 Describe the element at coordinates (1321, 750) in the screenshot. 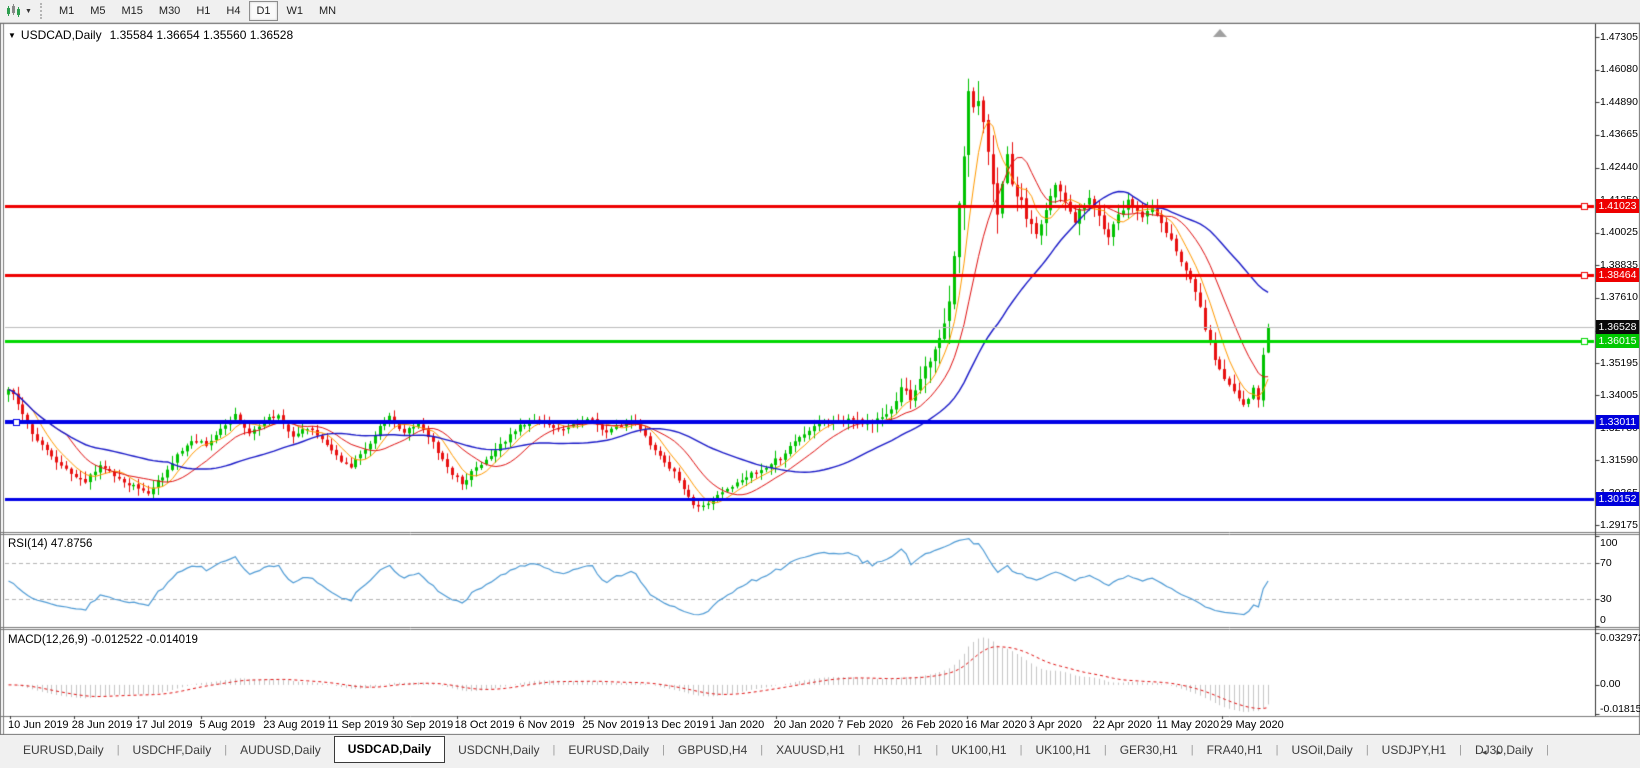

I see `tab-usoil-daily-13: USOil,Daily` at that location.